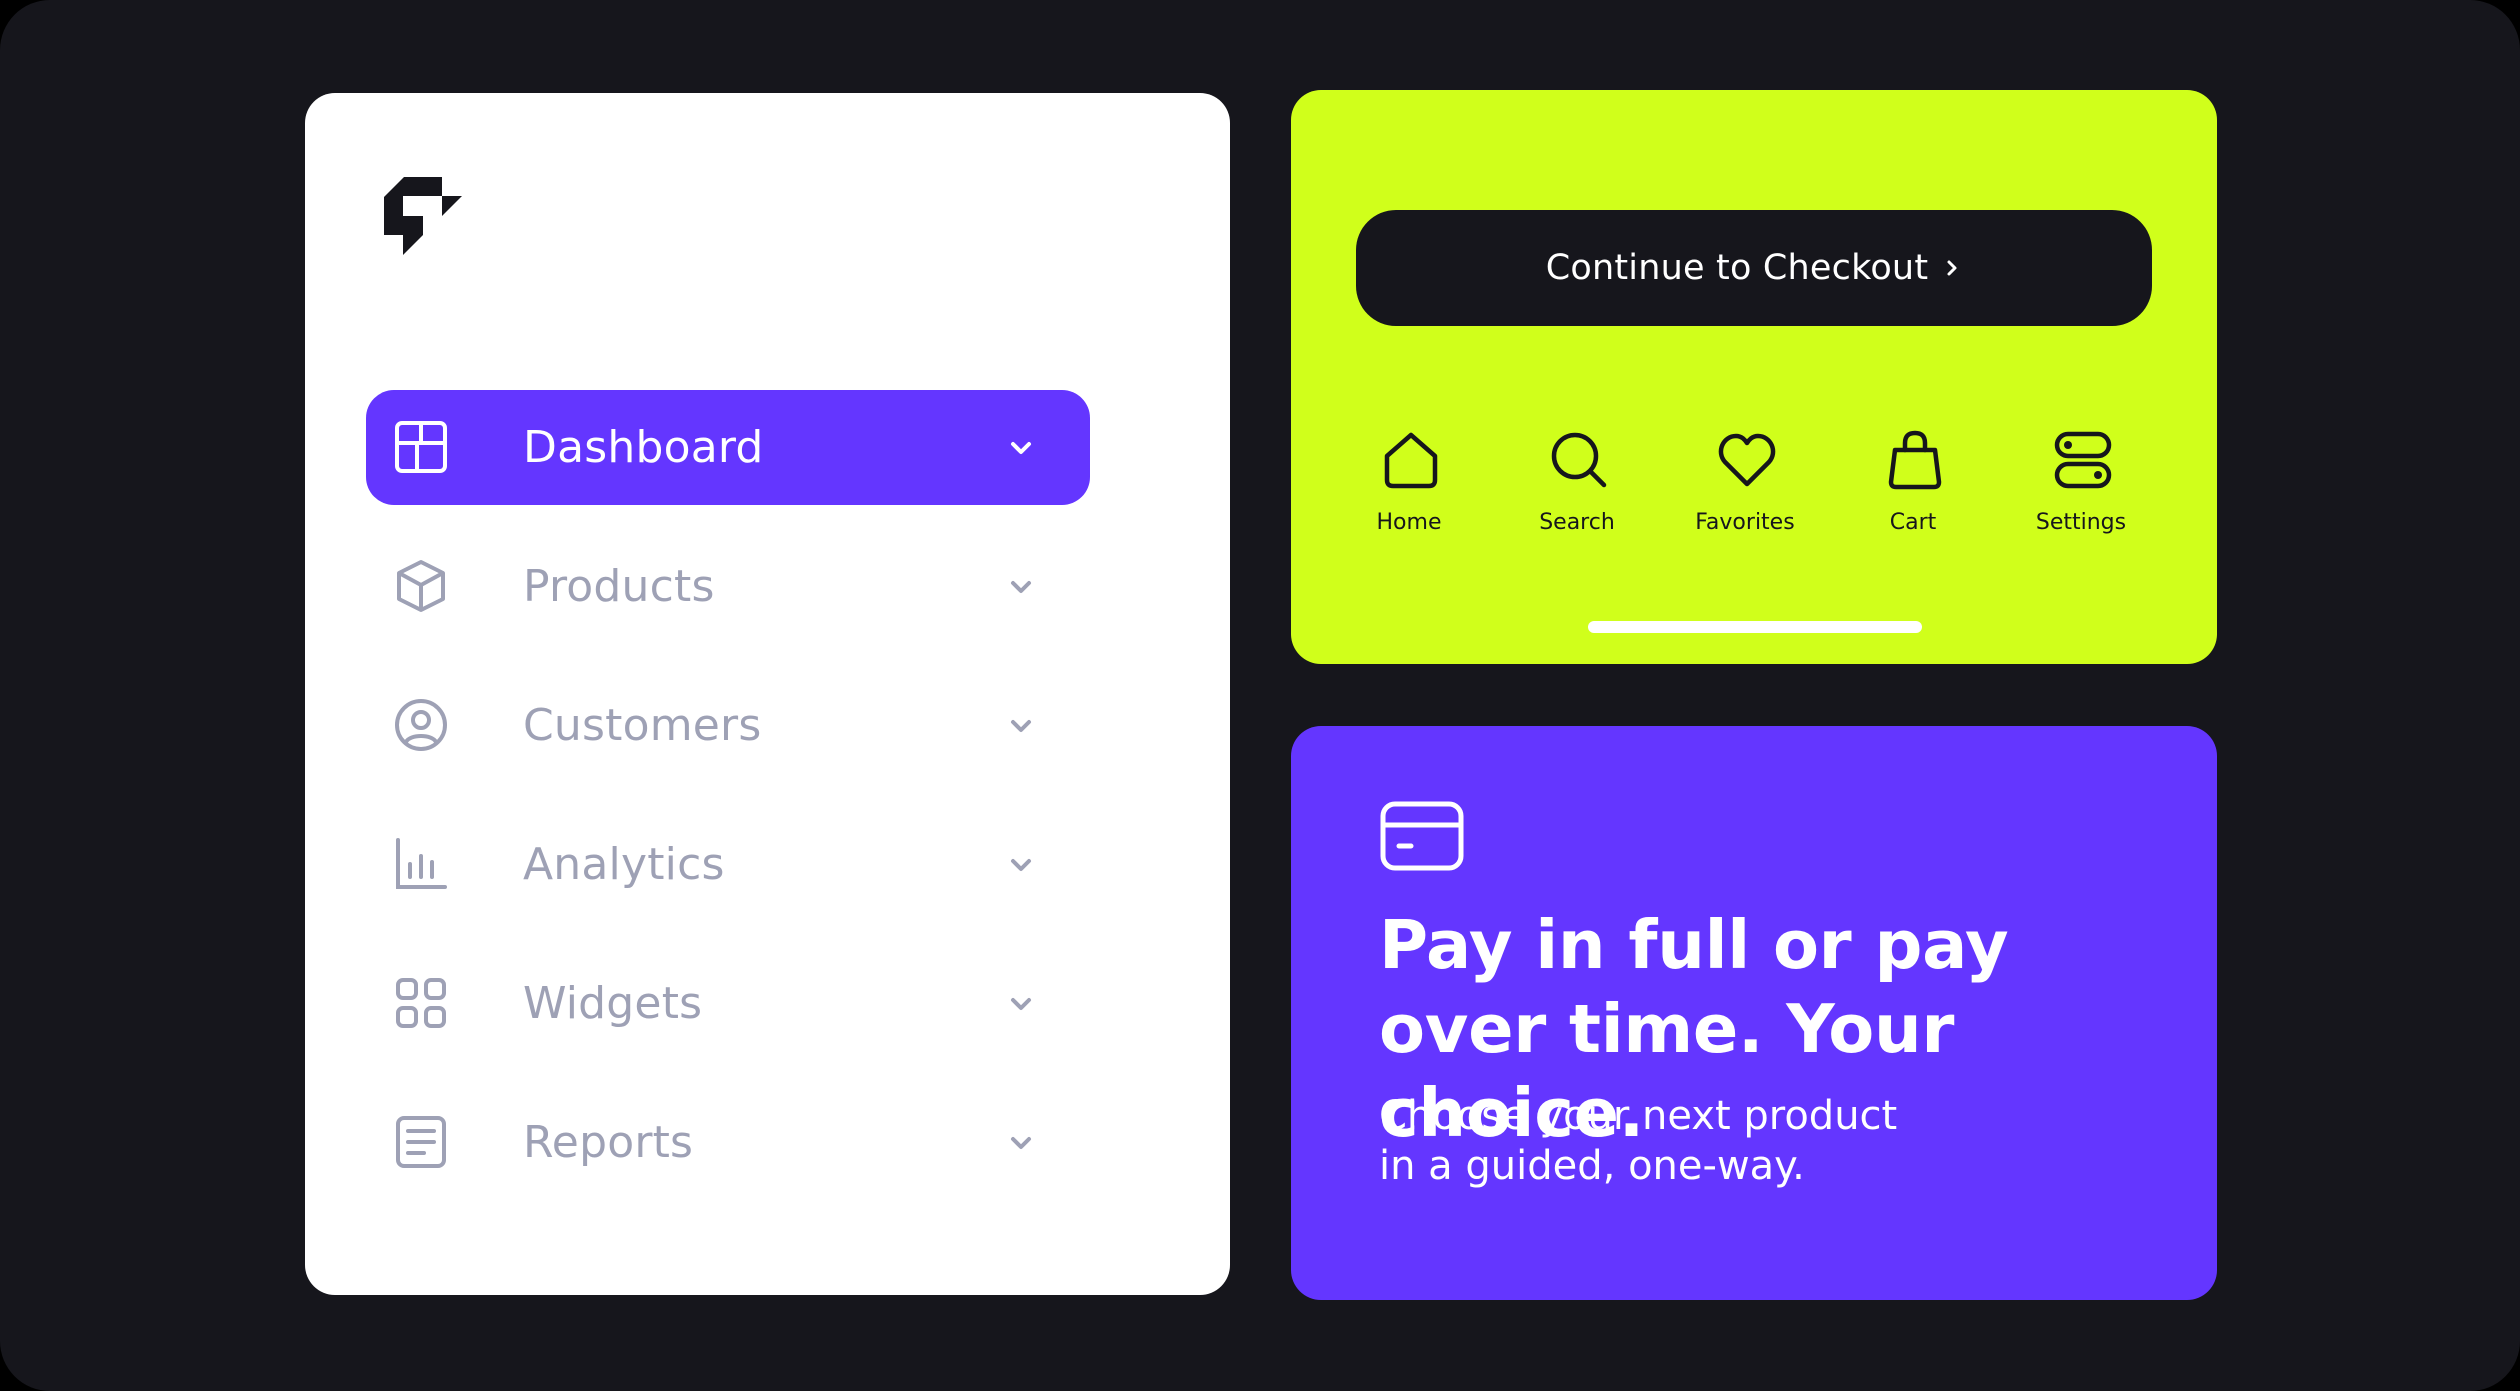 Image resolution: width=2520 pixels, height=1391 pixels. I want to click on tab-label: Home, so click(1409, 522).